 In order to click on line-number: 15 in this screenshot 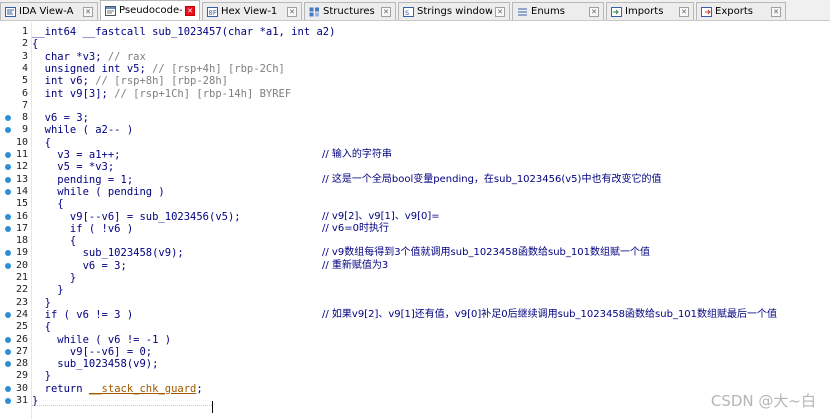, I will do `click(21, 204)`.